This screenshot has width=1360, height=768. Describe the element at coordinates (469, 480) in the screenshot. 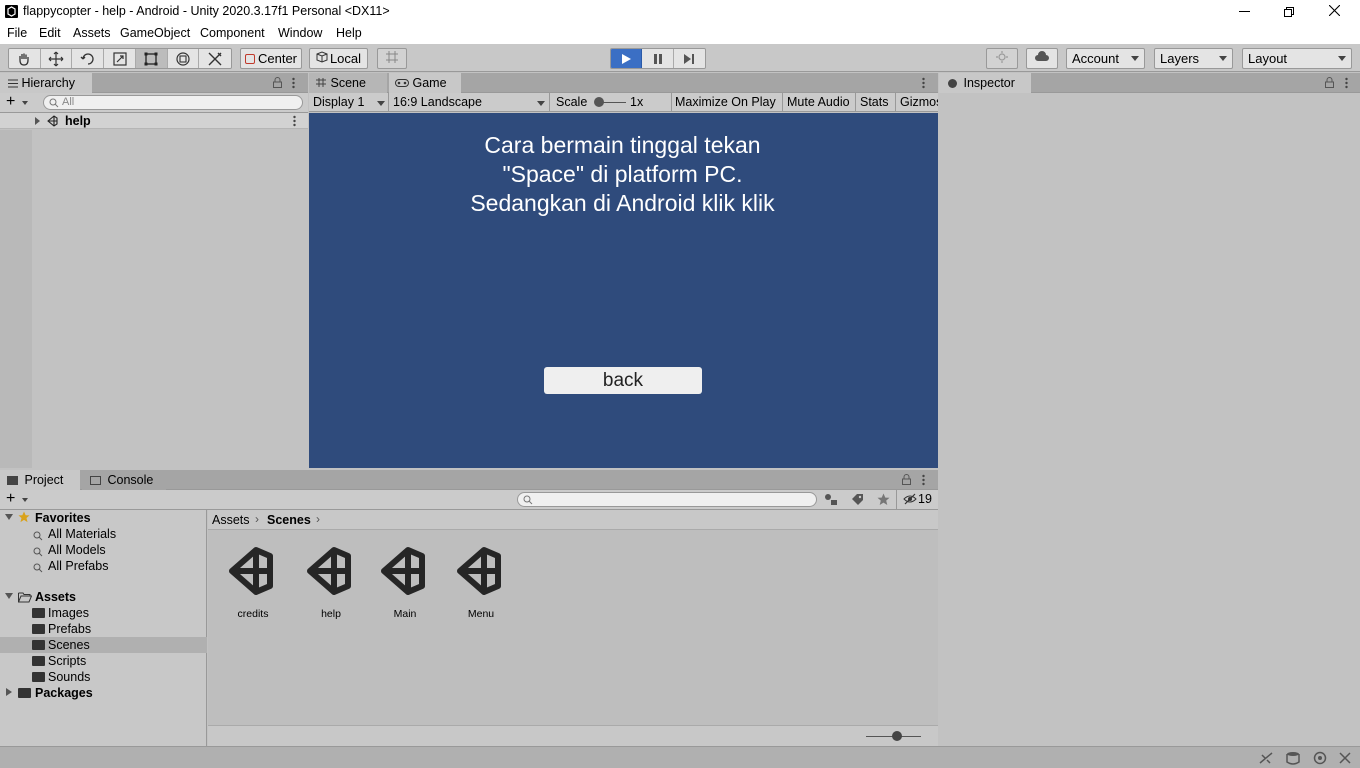

I see `project-tabstrip: Project Console` at that location.